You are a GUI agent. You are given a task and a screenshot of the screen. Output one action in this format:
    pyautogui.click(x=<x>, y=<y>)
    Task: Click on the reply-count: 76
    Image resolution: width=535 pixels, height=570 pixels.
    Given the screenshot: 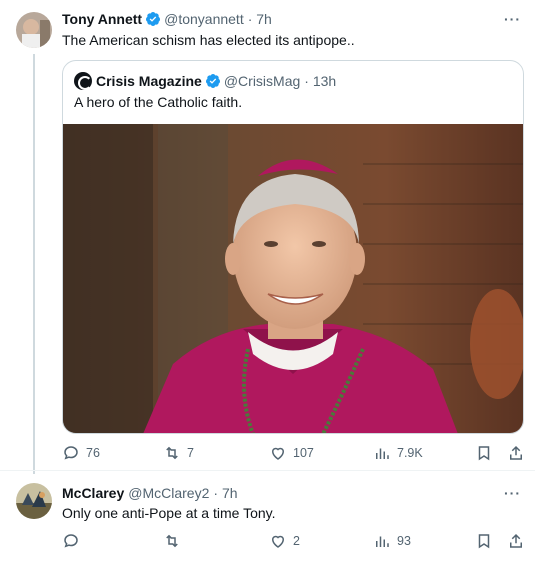 What is the action you would take?
    pyautogui.click(x=93, y=453)
    